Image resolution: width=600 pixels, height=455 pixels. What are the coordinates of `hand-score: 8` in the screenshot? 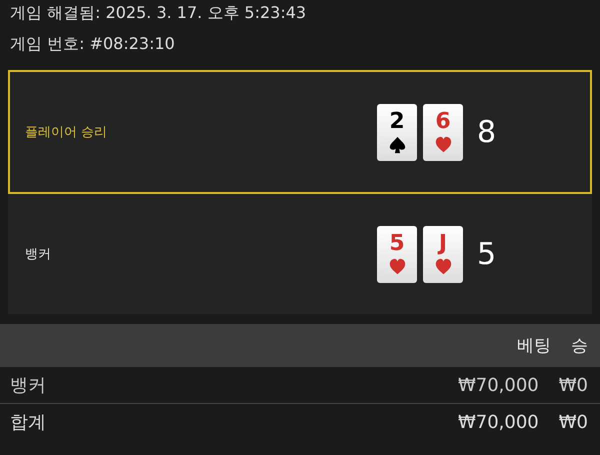 It's located at (486, 132).